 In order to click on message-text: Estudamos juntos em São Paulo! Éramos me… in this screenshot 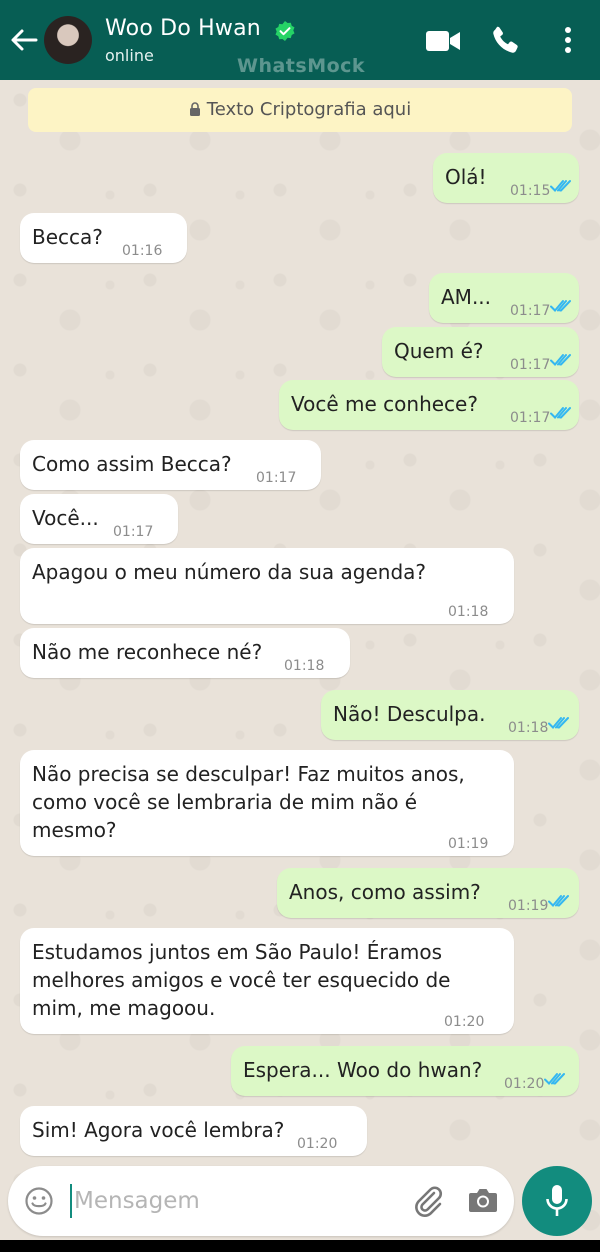, I will do `click(241, 980)`.